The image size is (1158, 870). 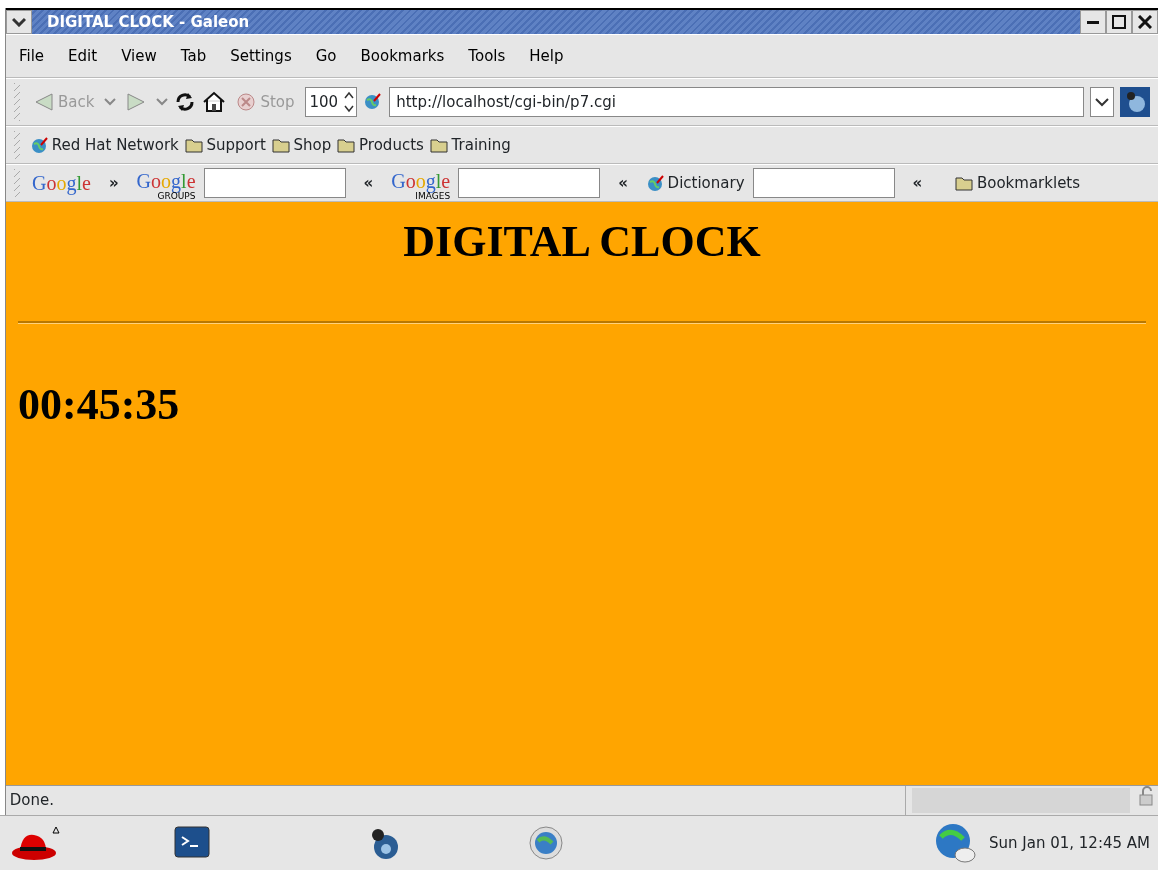 I want to click on close-icon, so click(x=1145, y=22).